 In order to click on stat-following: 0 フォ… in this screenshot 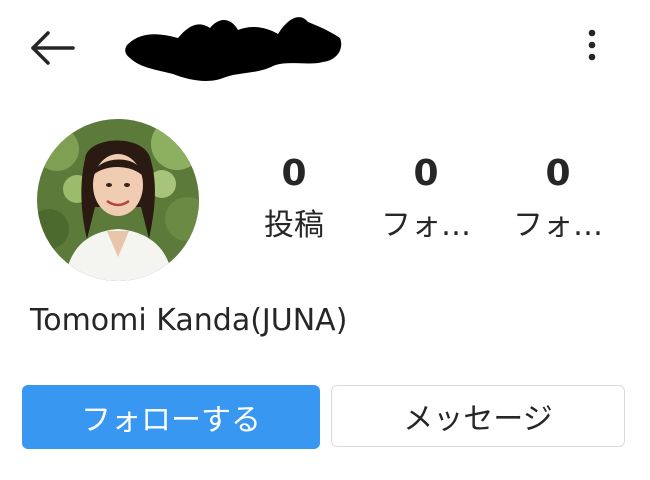, I will do `click(558, 205)`.